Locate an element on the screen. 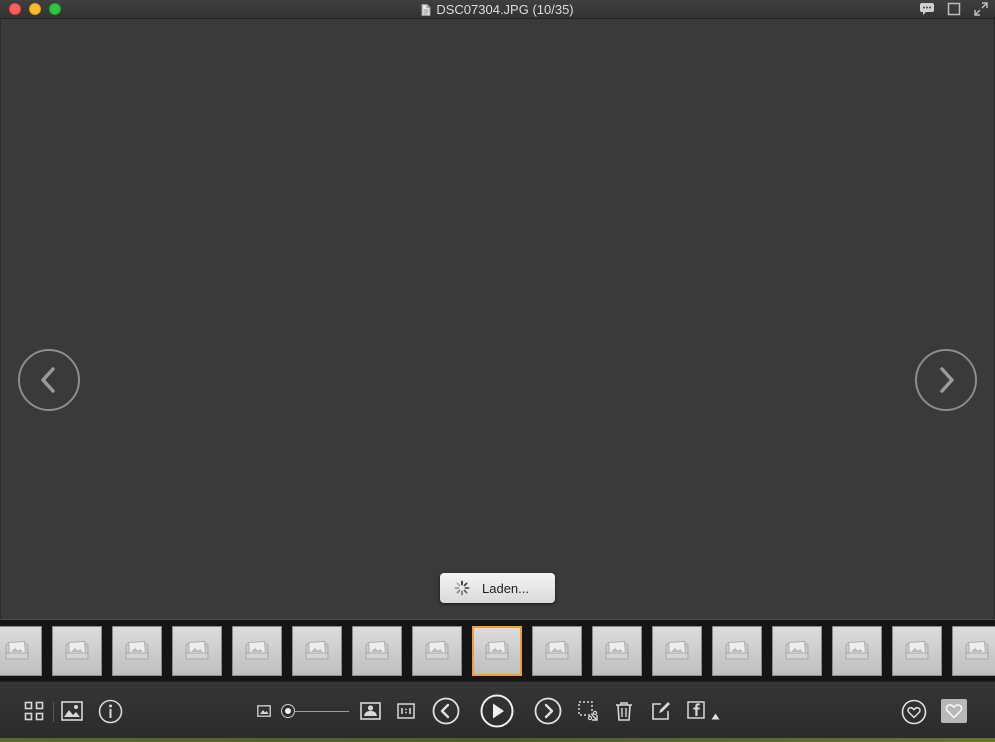 The image size is (995, 742). edit-icon is located at coordinates (661, 711).